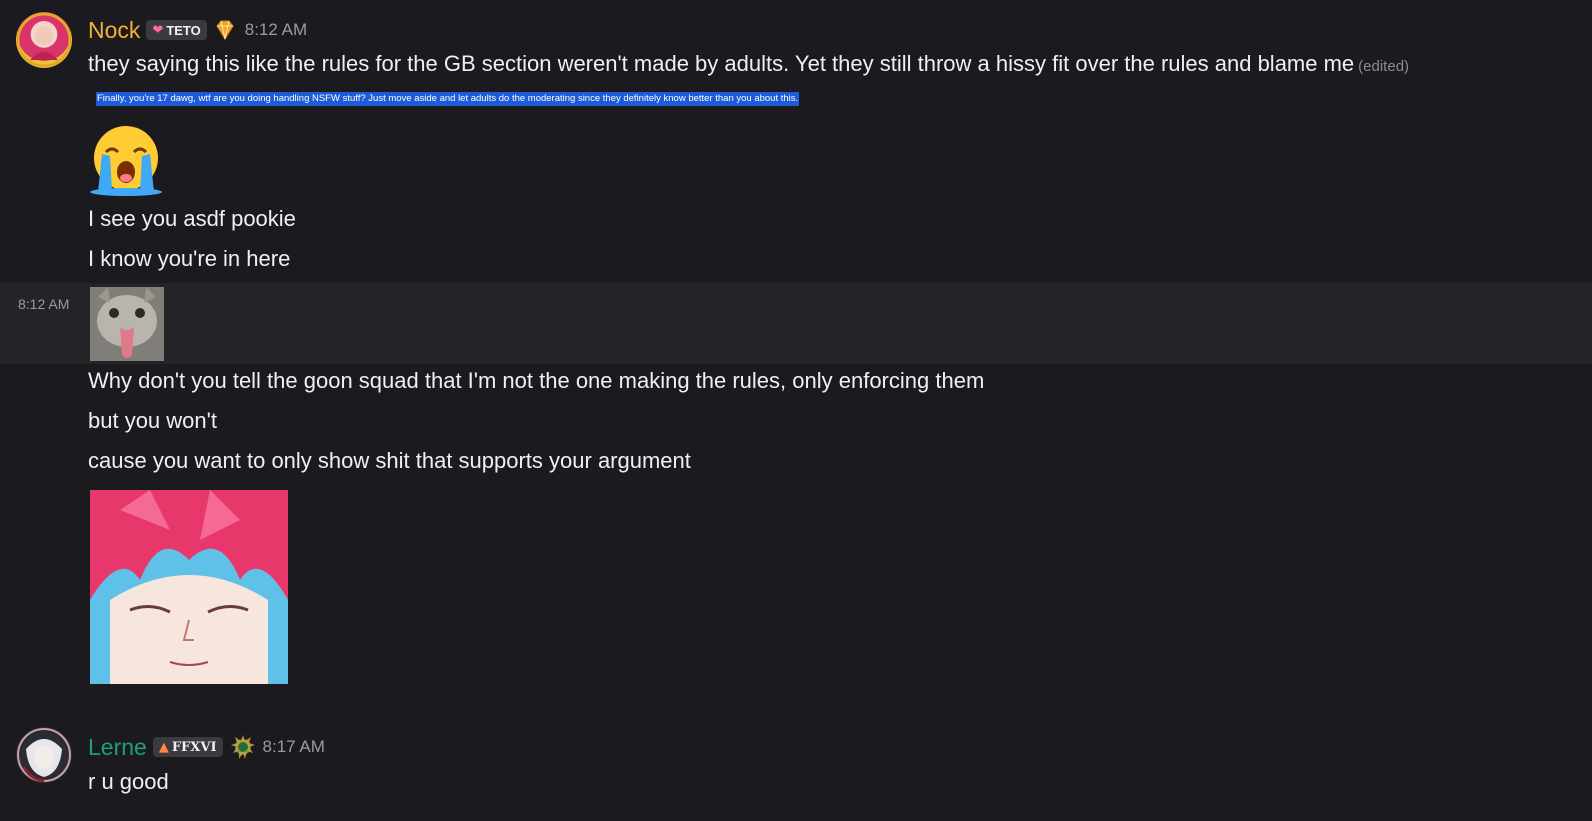  Describe the element at coordinates (43, 304) in the screenshot. I see `hover-timestamp: 8:12 AM` at that location.